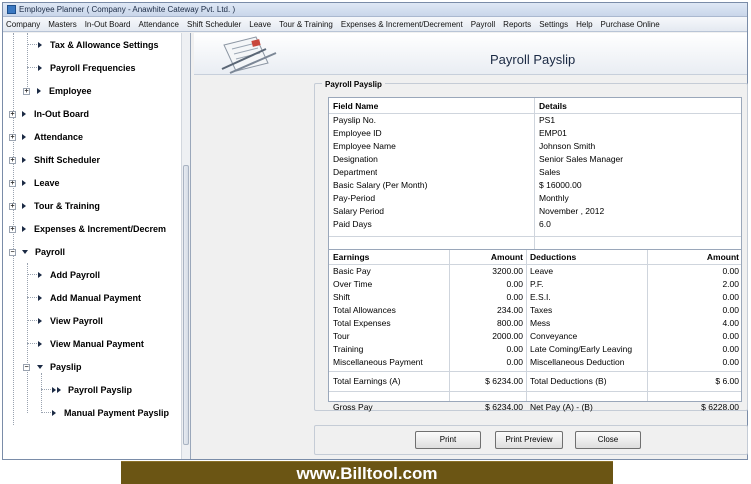 Image resolution: width=751 pixels, height=484 pixels. Describe the element at coordinates (62, 24) in the screenshot. I see `menu-masters: Masters` at that location.